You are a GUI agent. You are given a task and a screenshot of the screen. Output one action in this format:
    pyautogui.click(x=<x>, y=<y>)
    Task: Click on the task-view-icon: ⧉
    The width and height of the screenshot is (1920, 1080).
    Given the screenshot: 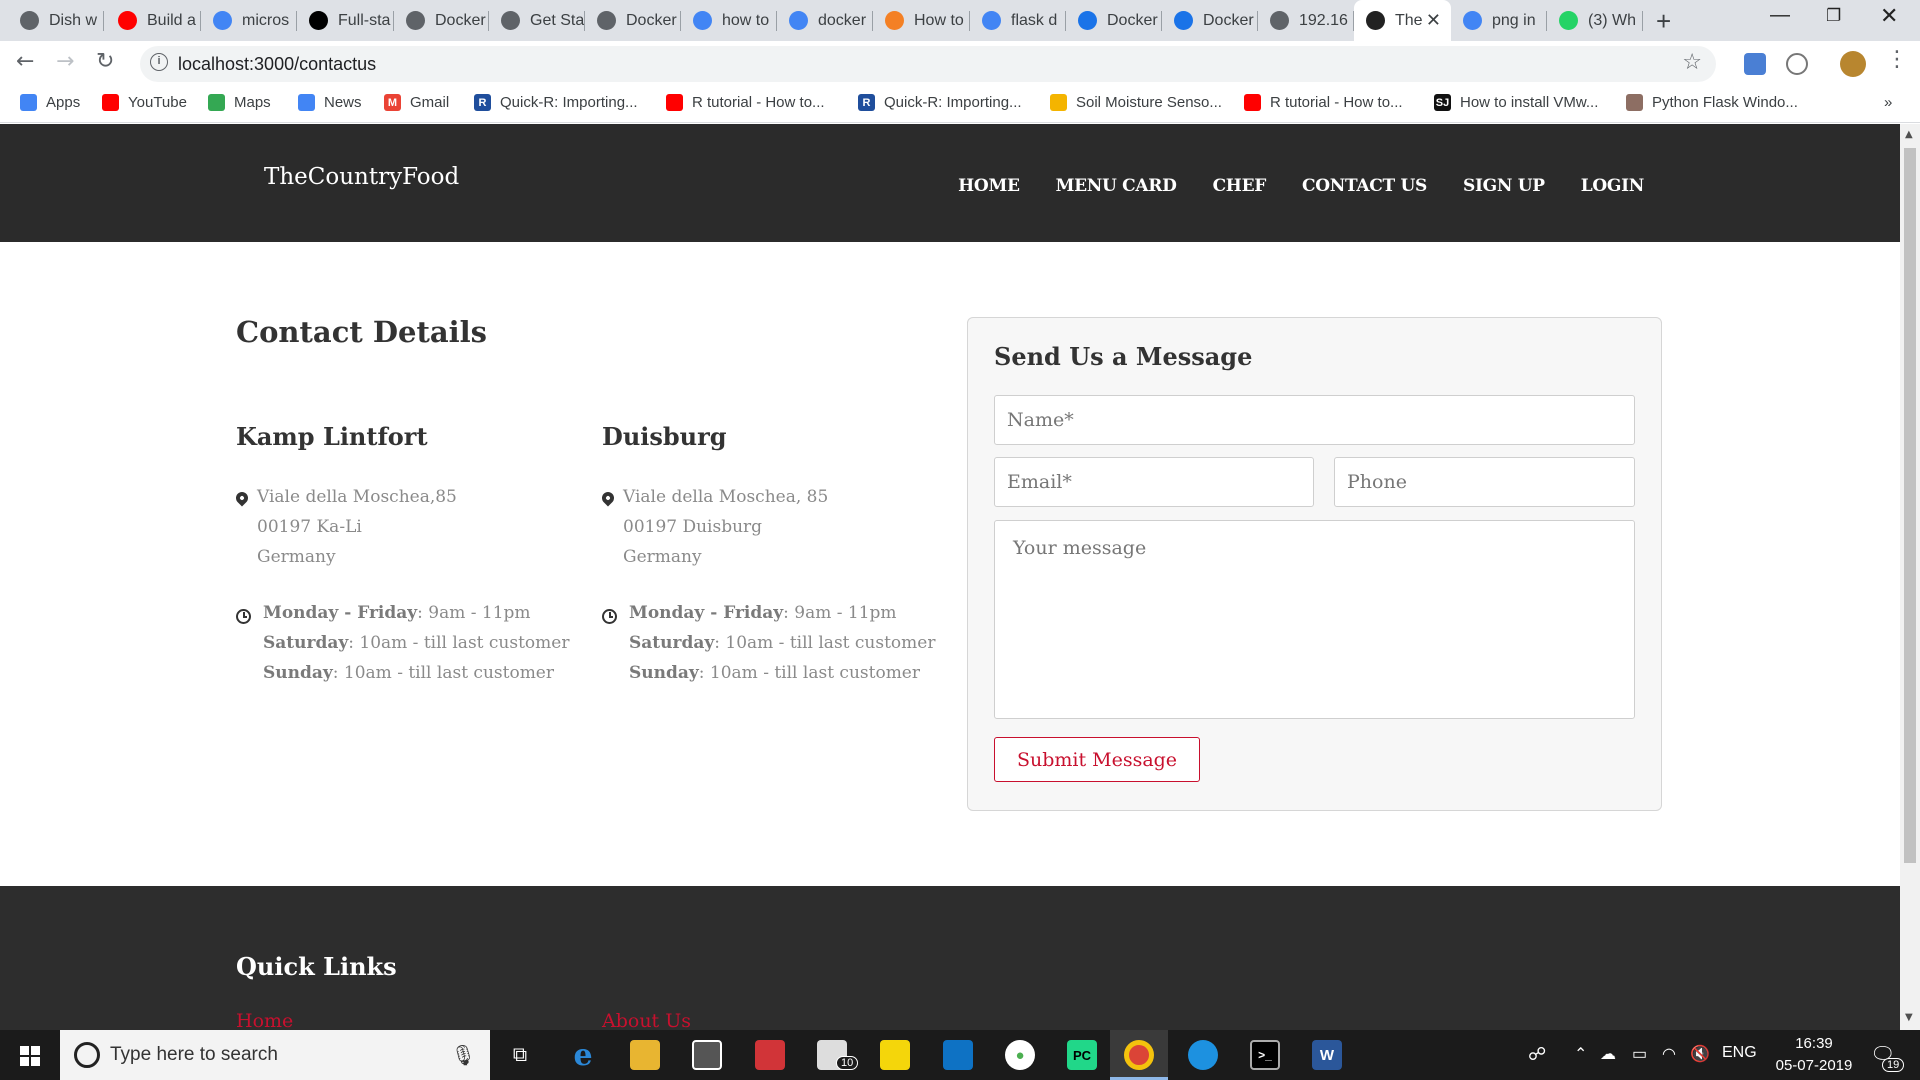 What is the action you would take?
    pyautogui.click(x=520, y=1055)
    